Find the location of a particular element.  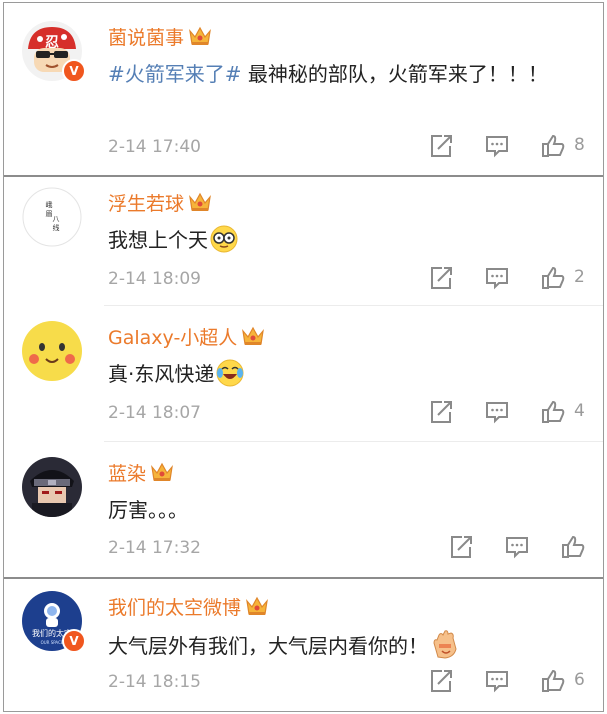

comment-text: #火箭军来了# 最神秘的部队，火箭军来了！！！ is located at coordinates (328, 74).